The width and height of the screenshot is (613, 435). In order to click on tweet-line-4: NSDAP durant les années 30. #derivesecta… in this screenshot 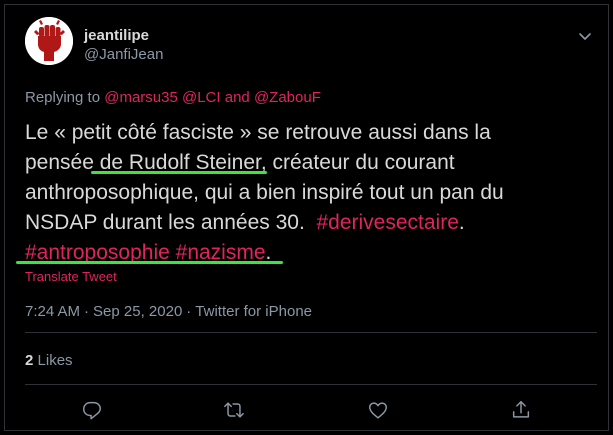, I will do `click(310, 223)`.